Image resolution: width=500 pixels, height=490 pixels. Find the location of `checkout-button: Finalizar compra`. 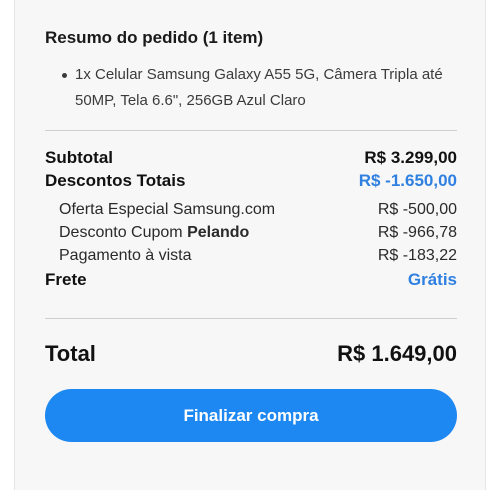

checkout-button: Finalizar compra is located at coordinates (251, 415).